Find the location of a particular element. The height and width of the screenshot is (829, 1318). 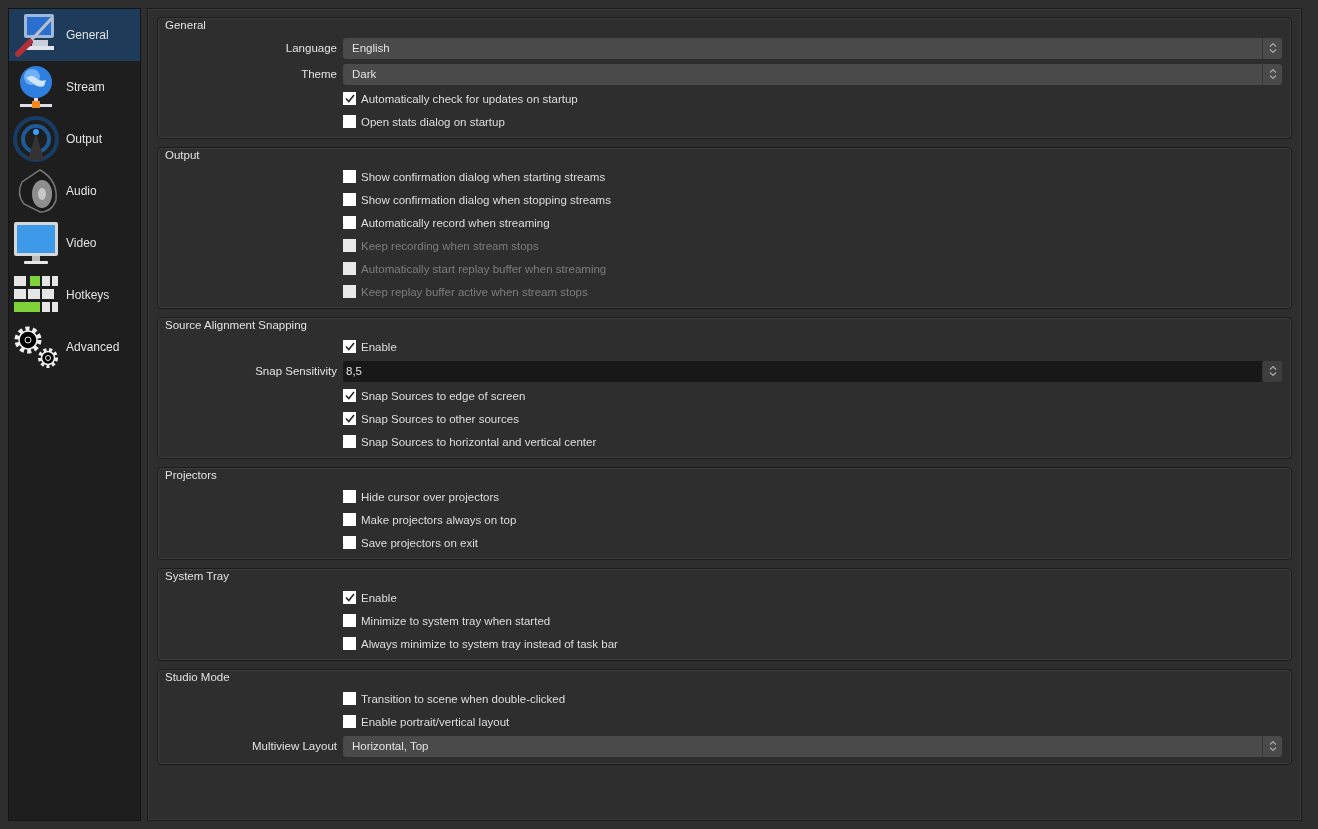

checkbox-label: Minimize to system tray when started is located at coordinates (456, 620).